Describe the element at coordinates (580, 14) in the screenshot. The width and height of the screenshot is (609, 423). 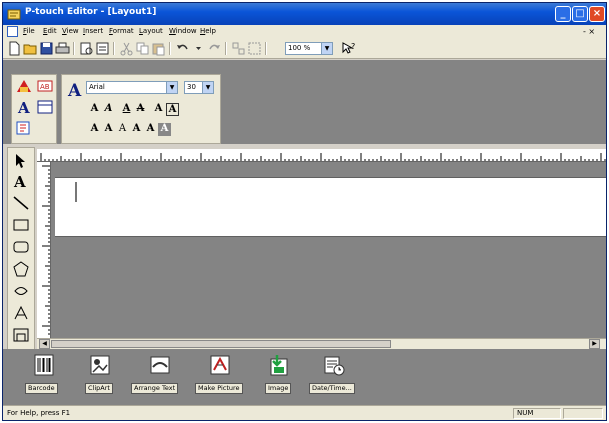
I see `maximize-button: □` at that location.